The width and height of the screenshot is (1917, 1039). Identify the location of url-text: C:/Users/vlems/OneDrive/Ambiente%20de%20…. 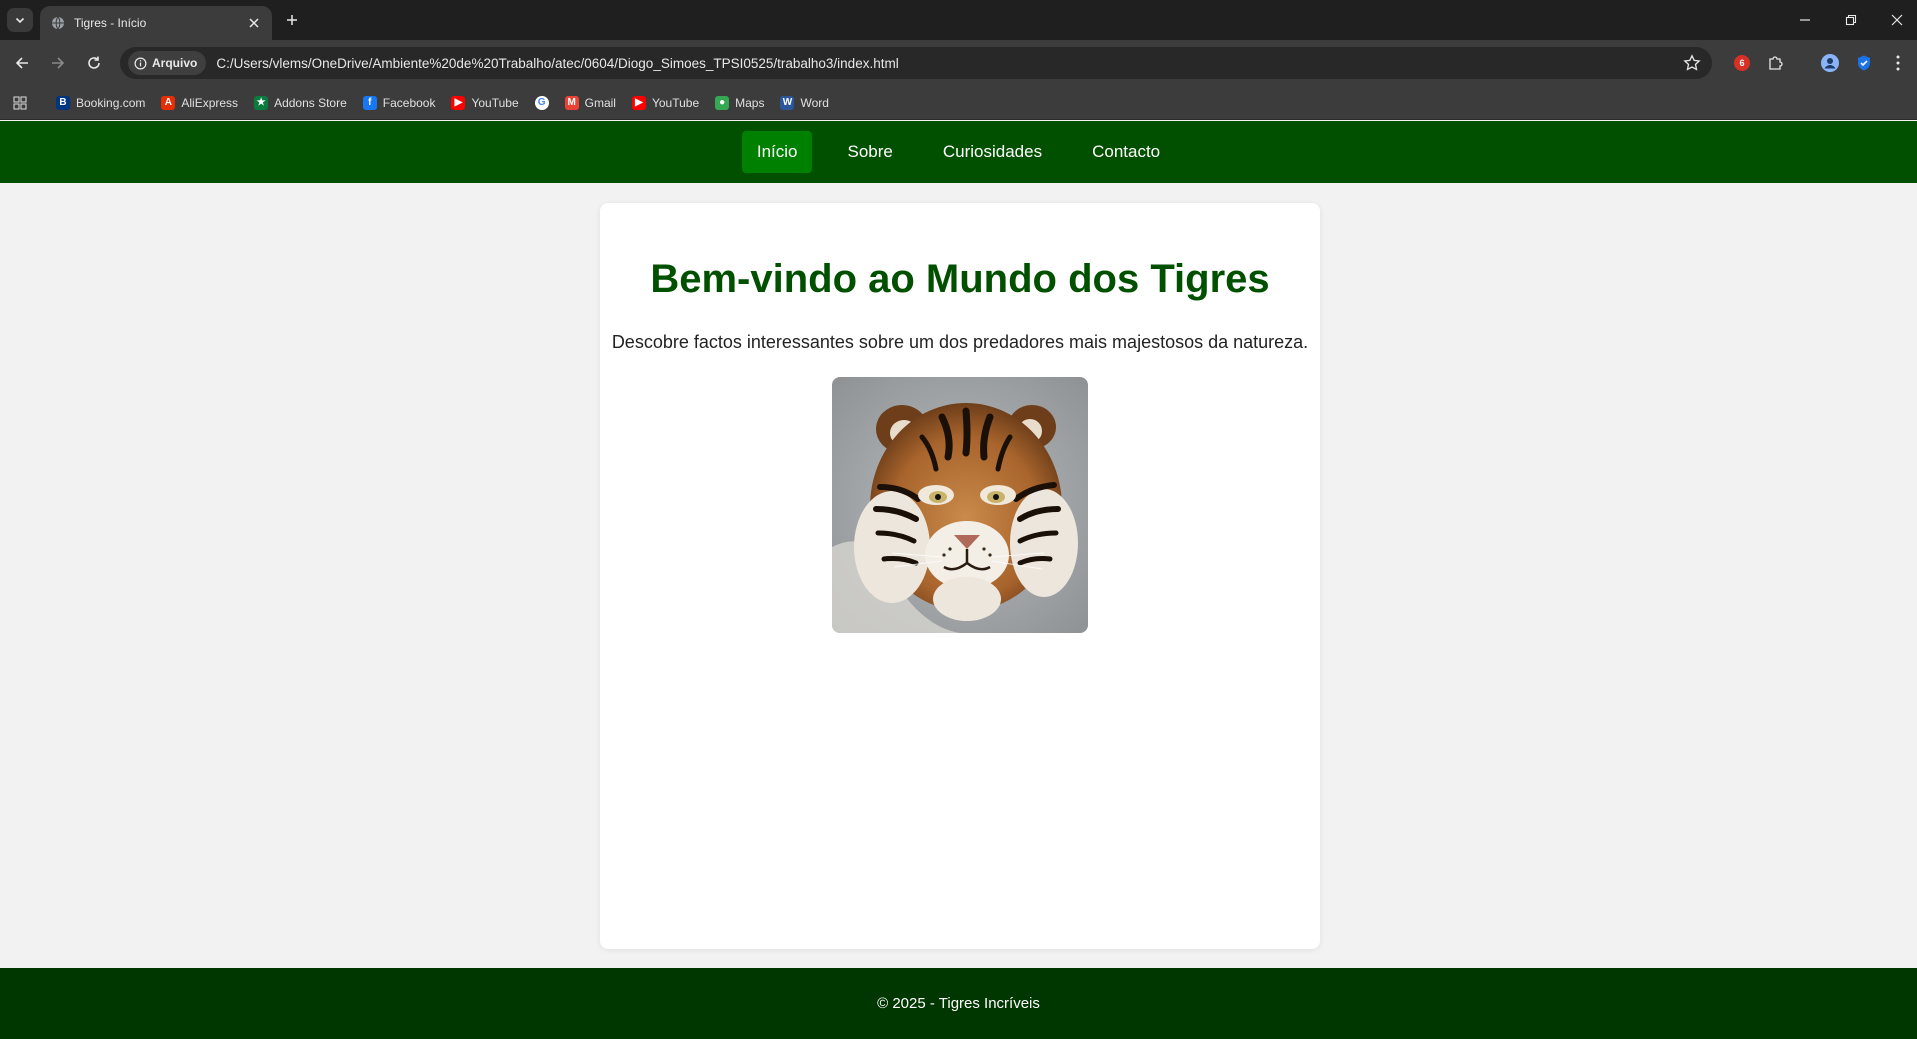
(947, 63).